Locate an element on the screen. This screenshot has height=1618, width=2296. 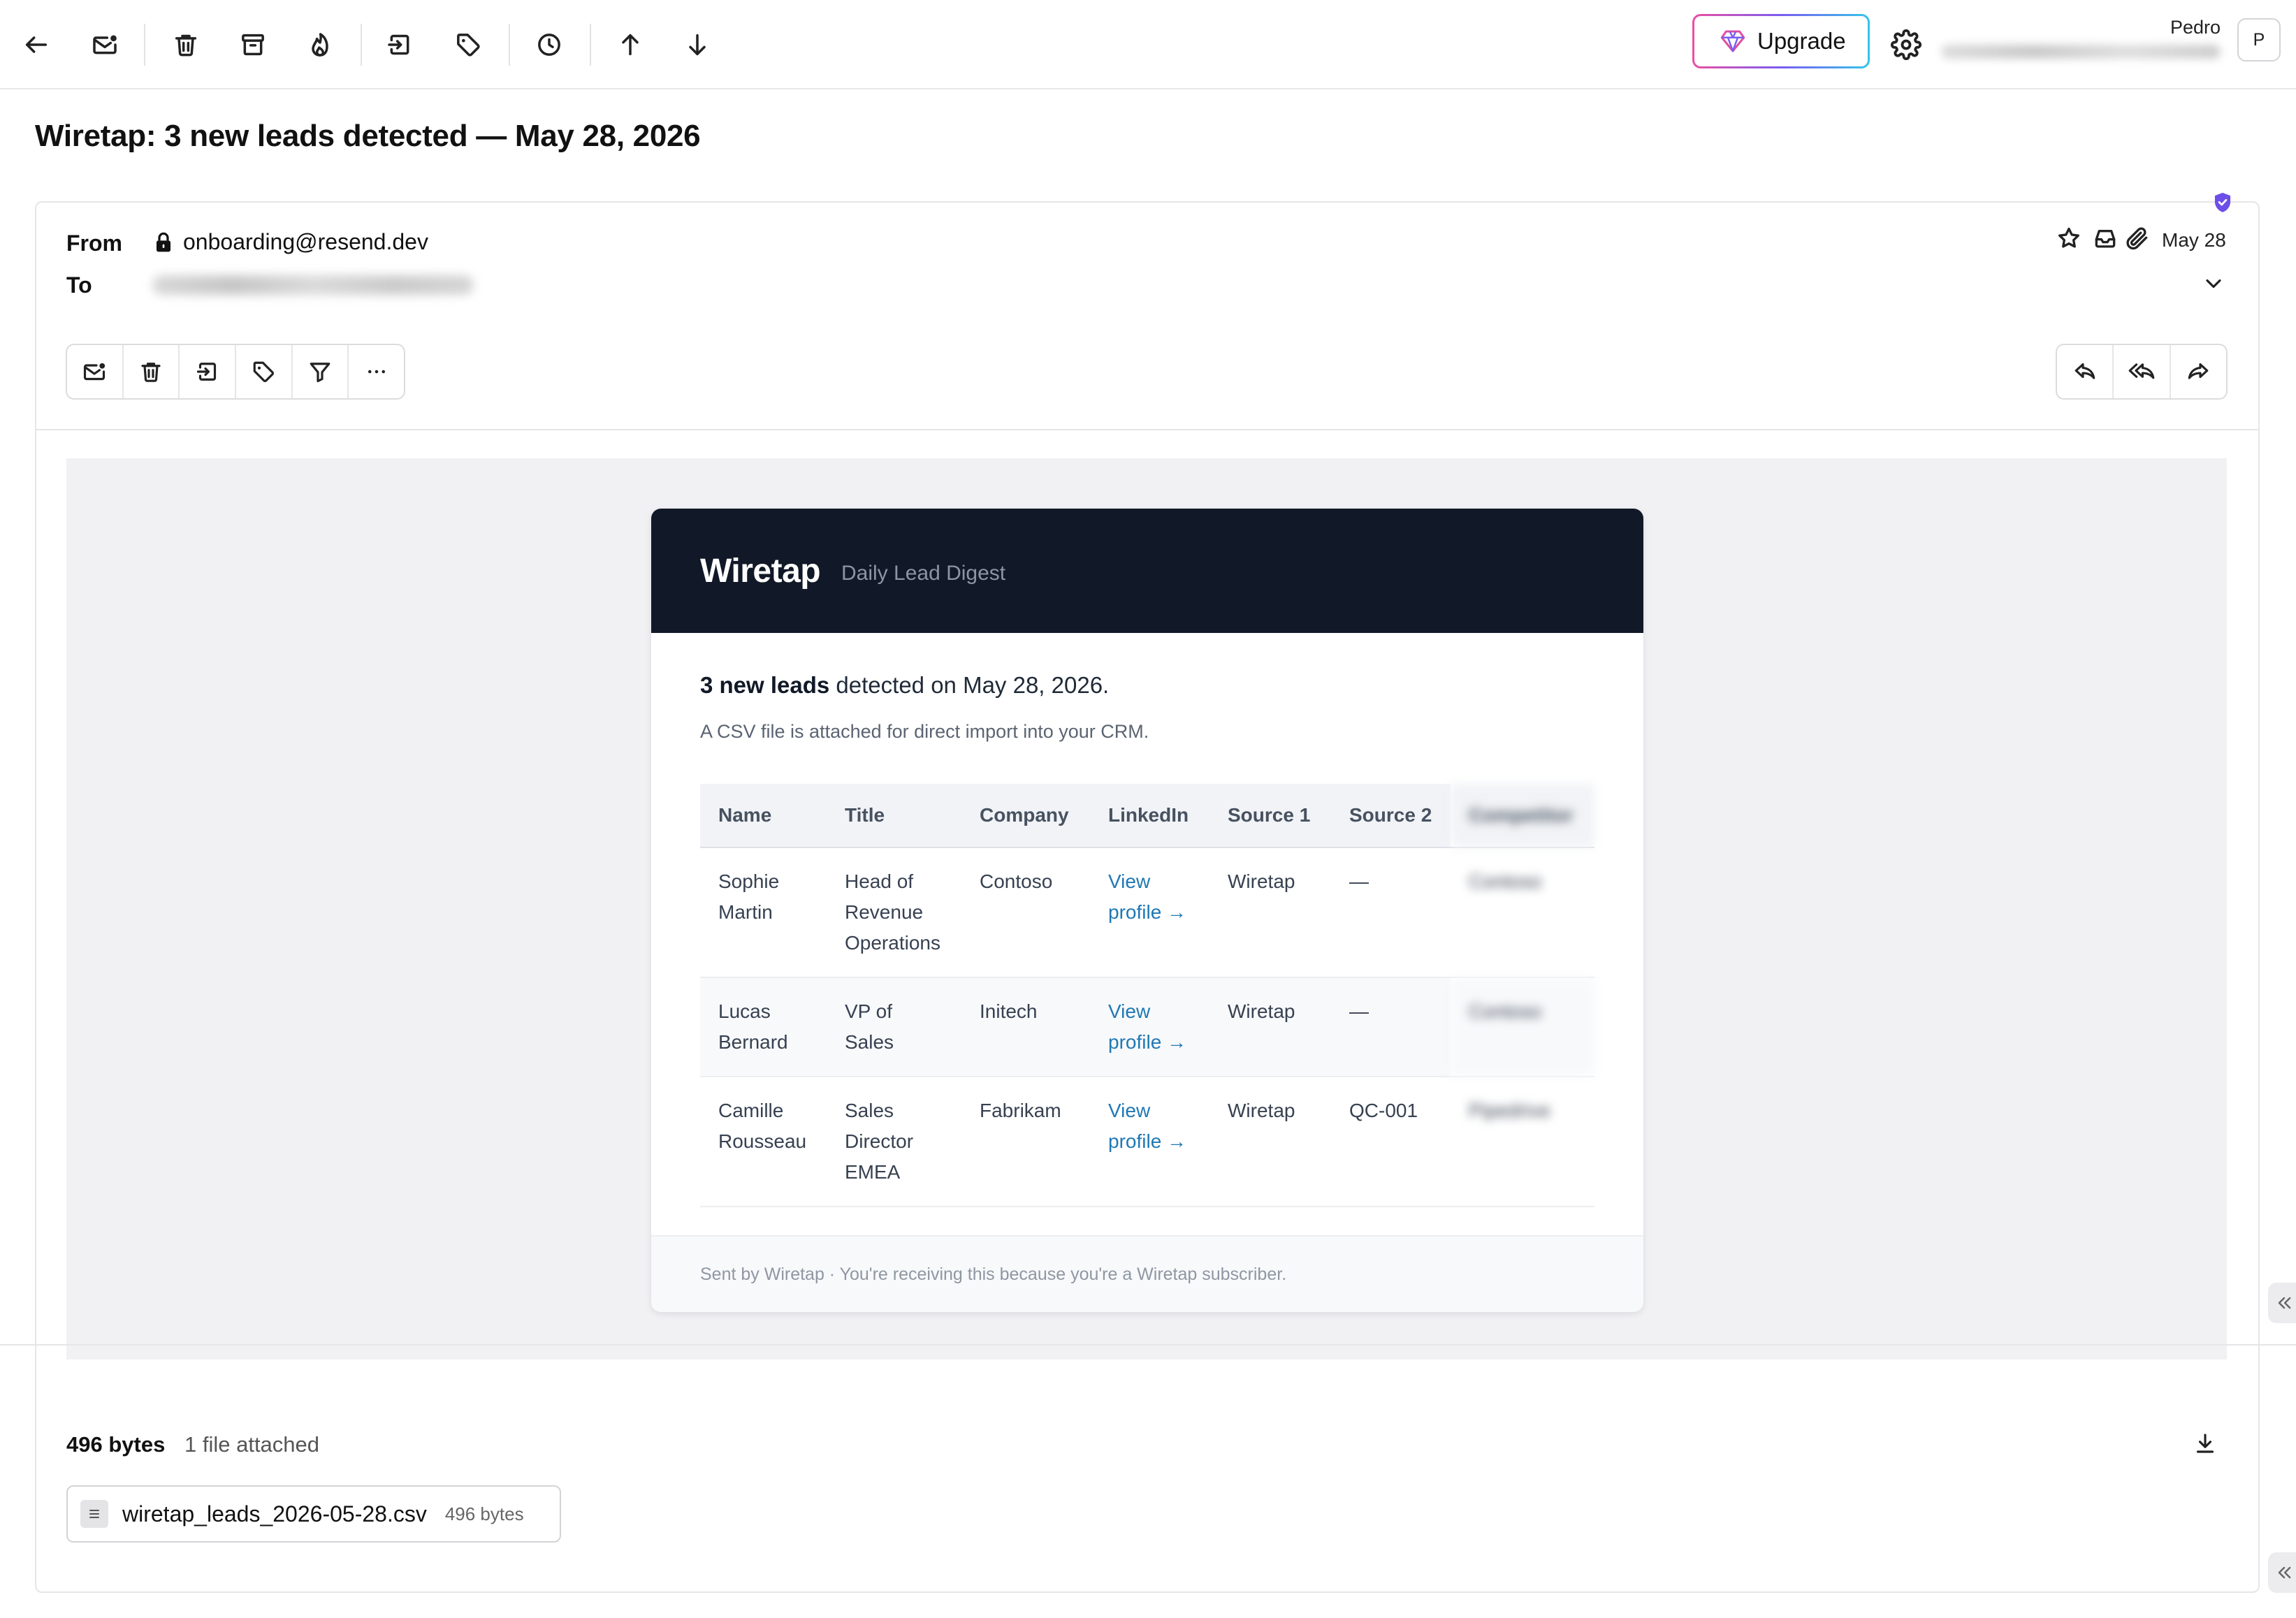
download-icon is located at coordinates (2205, 1443).